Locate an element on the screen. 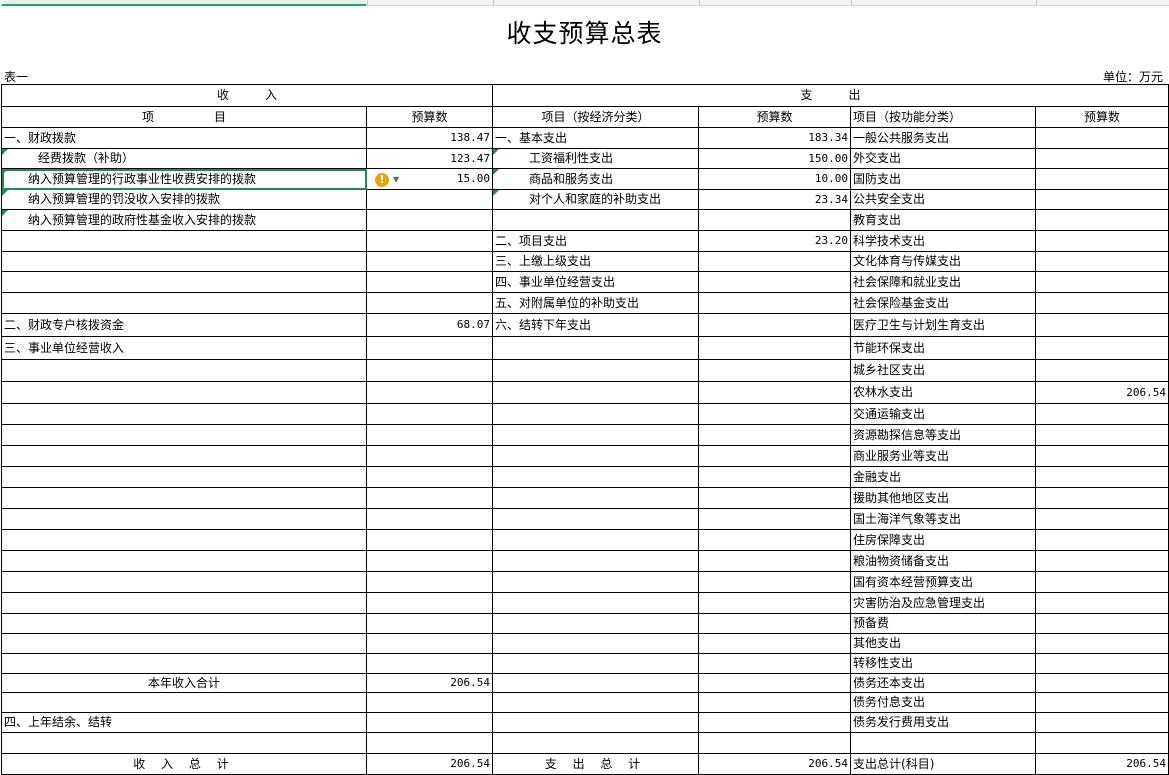 This screenshot has height=775, width=1169. expense-econ-item-cell: 商品和服务支出 is located at coordinates (596, 179).